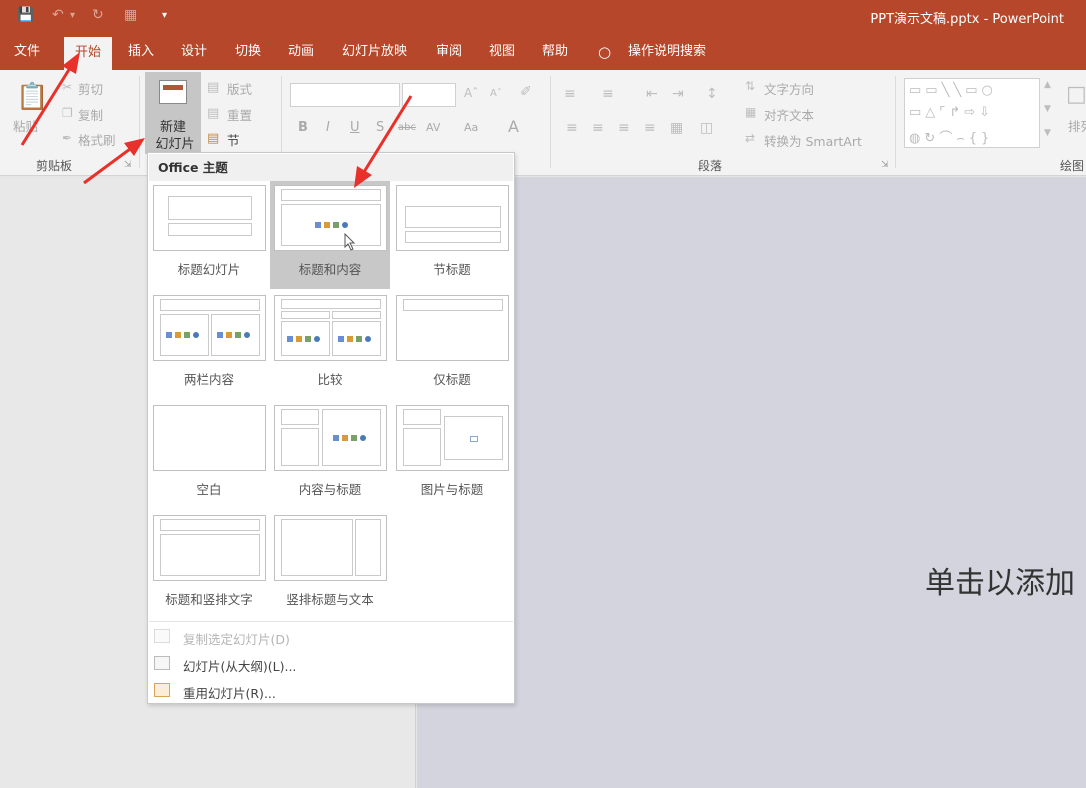 The height and width of the screenshot is (788, 1086). Describe the element at coordinates (555, 52) in the screenshot. I see `tab-help: 帮助` at that location.